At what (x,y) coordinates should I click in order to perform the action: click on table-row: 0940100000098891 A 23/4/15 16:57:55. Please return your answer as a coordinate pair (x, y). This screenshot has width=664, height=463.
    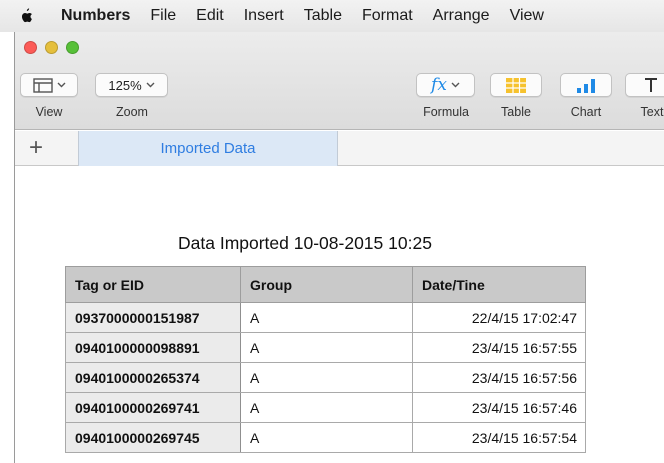
    Looking at the image, I should click on (325, 347).